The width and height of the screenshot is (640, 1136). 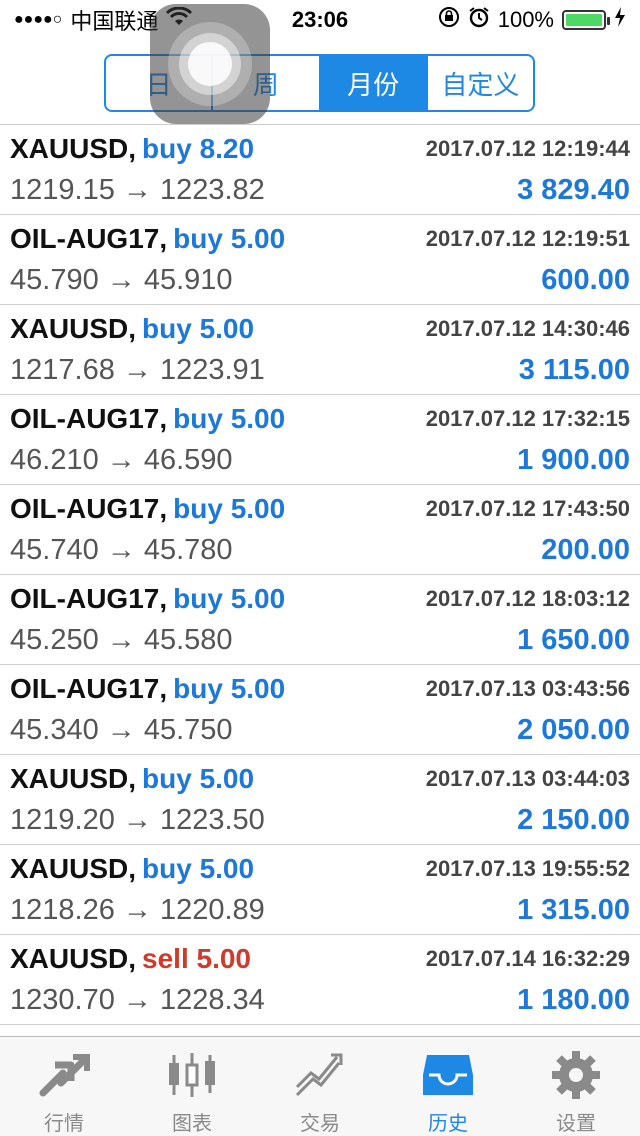 What do you see at coordinates (585, 549) in the screenshot?
I see `trade-profit: 200.00` at bounding box center [585, 549].